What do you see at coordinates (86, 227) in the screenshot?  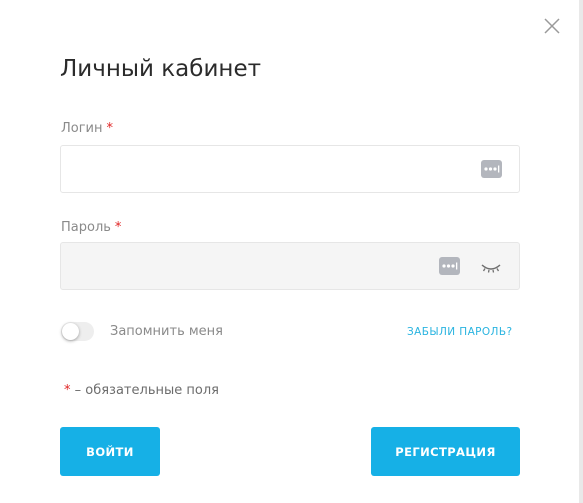 I see `password-label-text: Пароль` at bounding box center [86, 227].